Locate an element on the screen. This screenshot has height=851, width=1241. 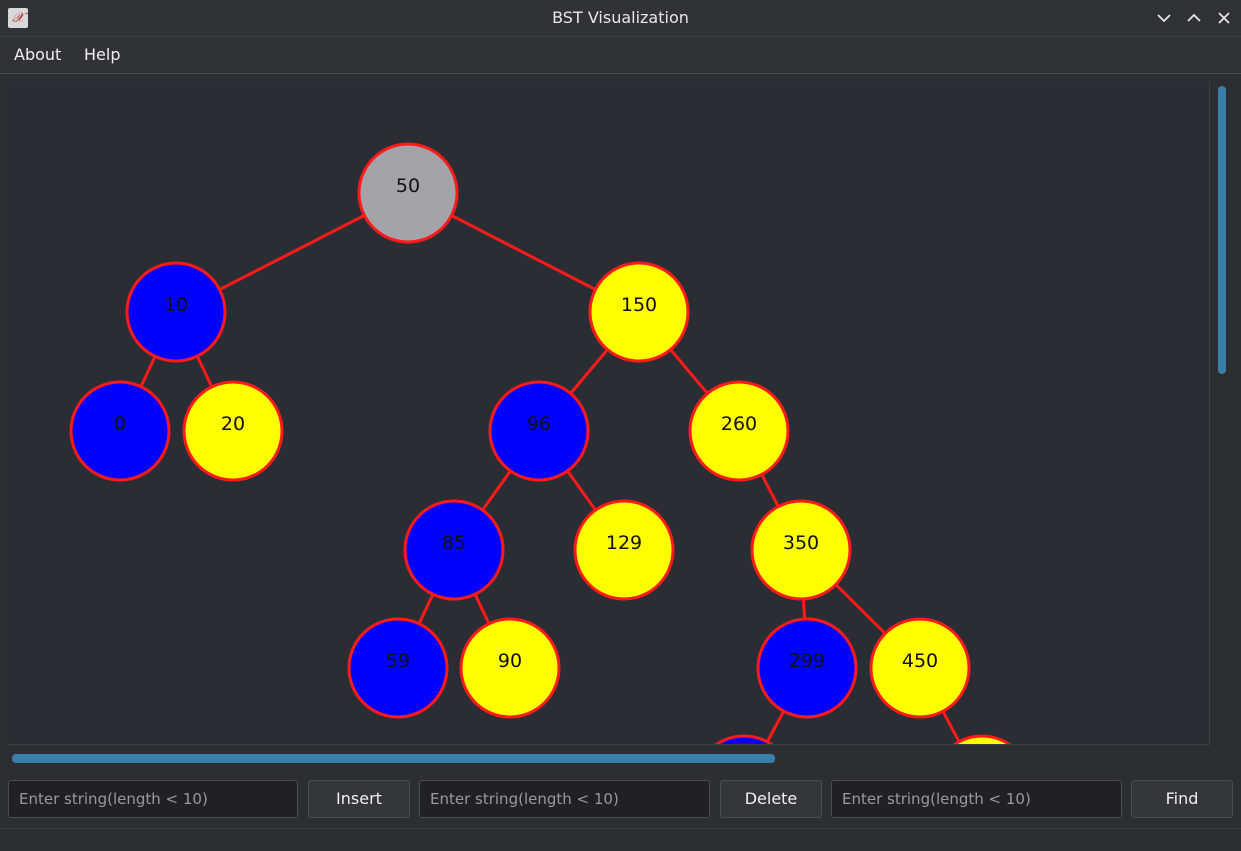
tree-node-96: 96 is located at coordinates (539, 431).